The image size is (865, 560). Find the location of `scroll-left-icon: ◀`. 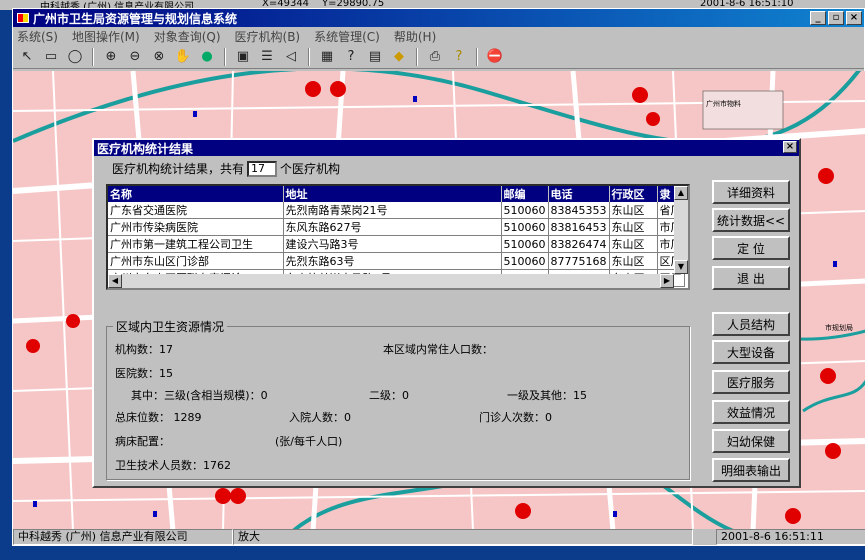

scroll-left-icon: ◀ is located at coordinates (115, 281).